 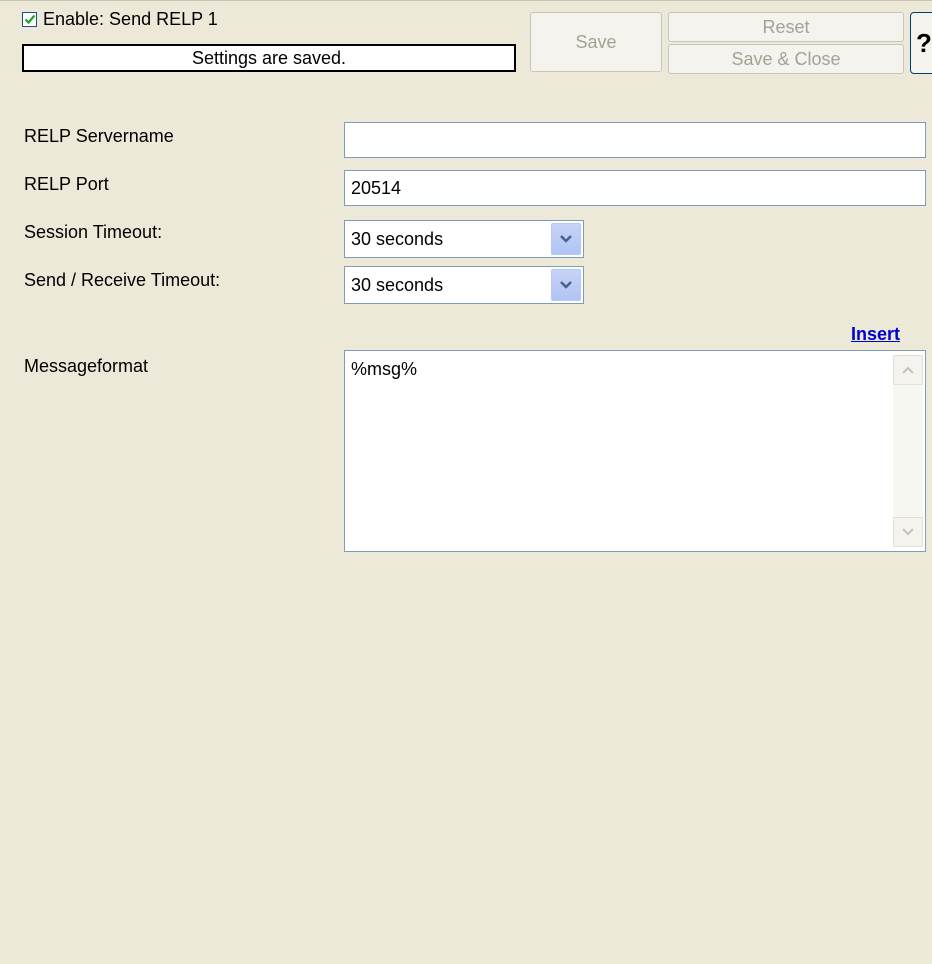 I want to click on scroll-up-button, so click(x=908, y=370).